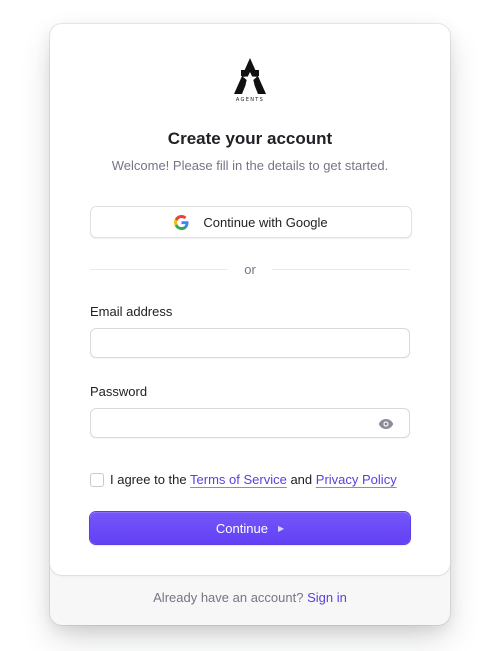  Describe the element at coordinates (250, 270) in the screenshot. I see `or-divider: or` at that location.